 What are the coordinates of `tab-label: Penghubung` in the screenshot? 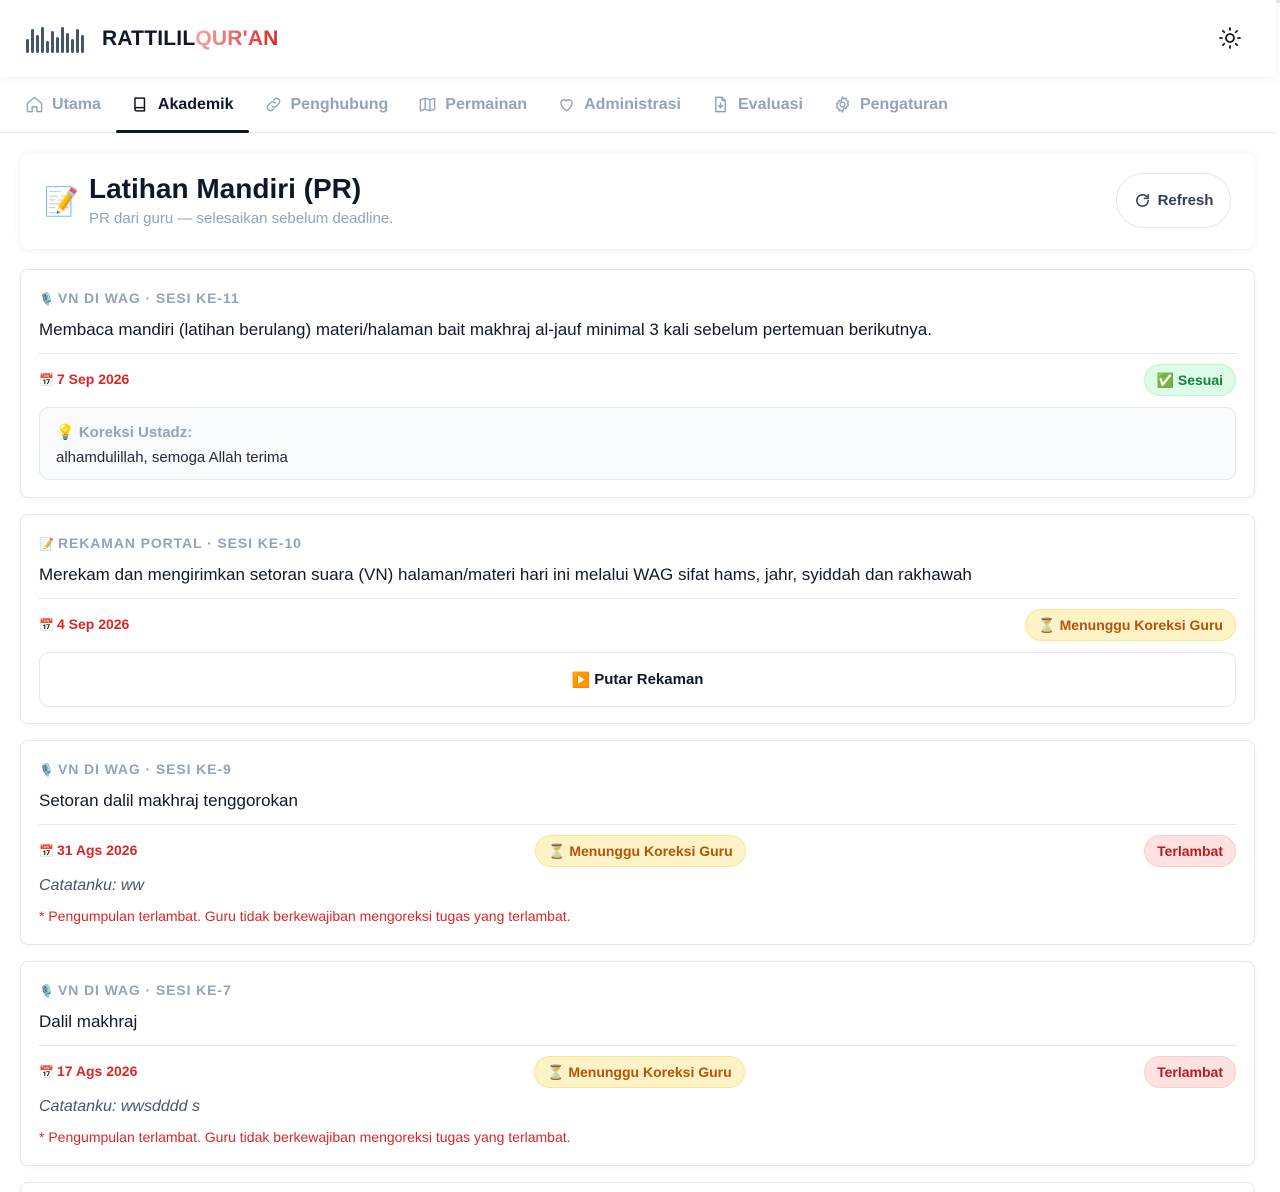 It's located at (339, 104).